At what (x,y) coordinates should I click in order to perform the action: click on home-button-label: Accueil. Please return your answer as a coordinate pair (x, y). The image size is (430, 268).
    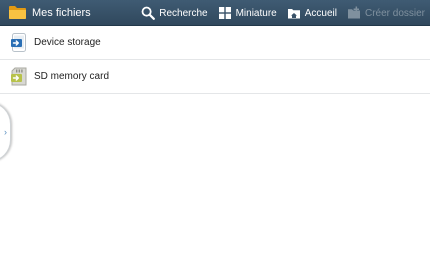
    Looking at the image, I should click on (320, 13).